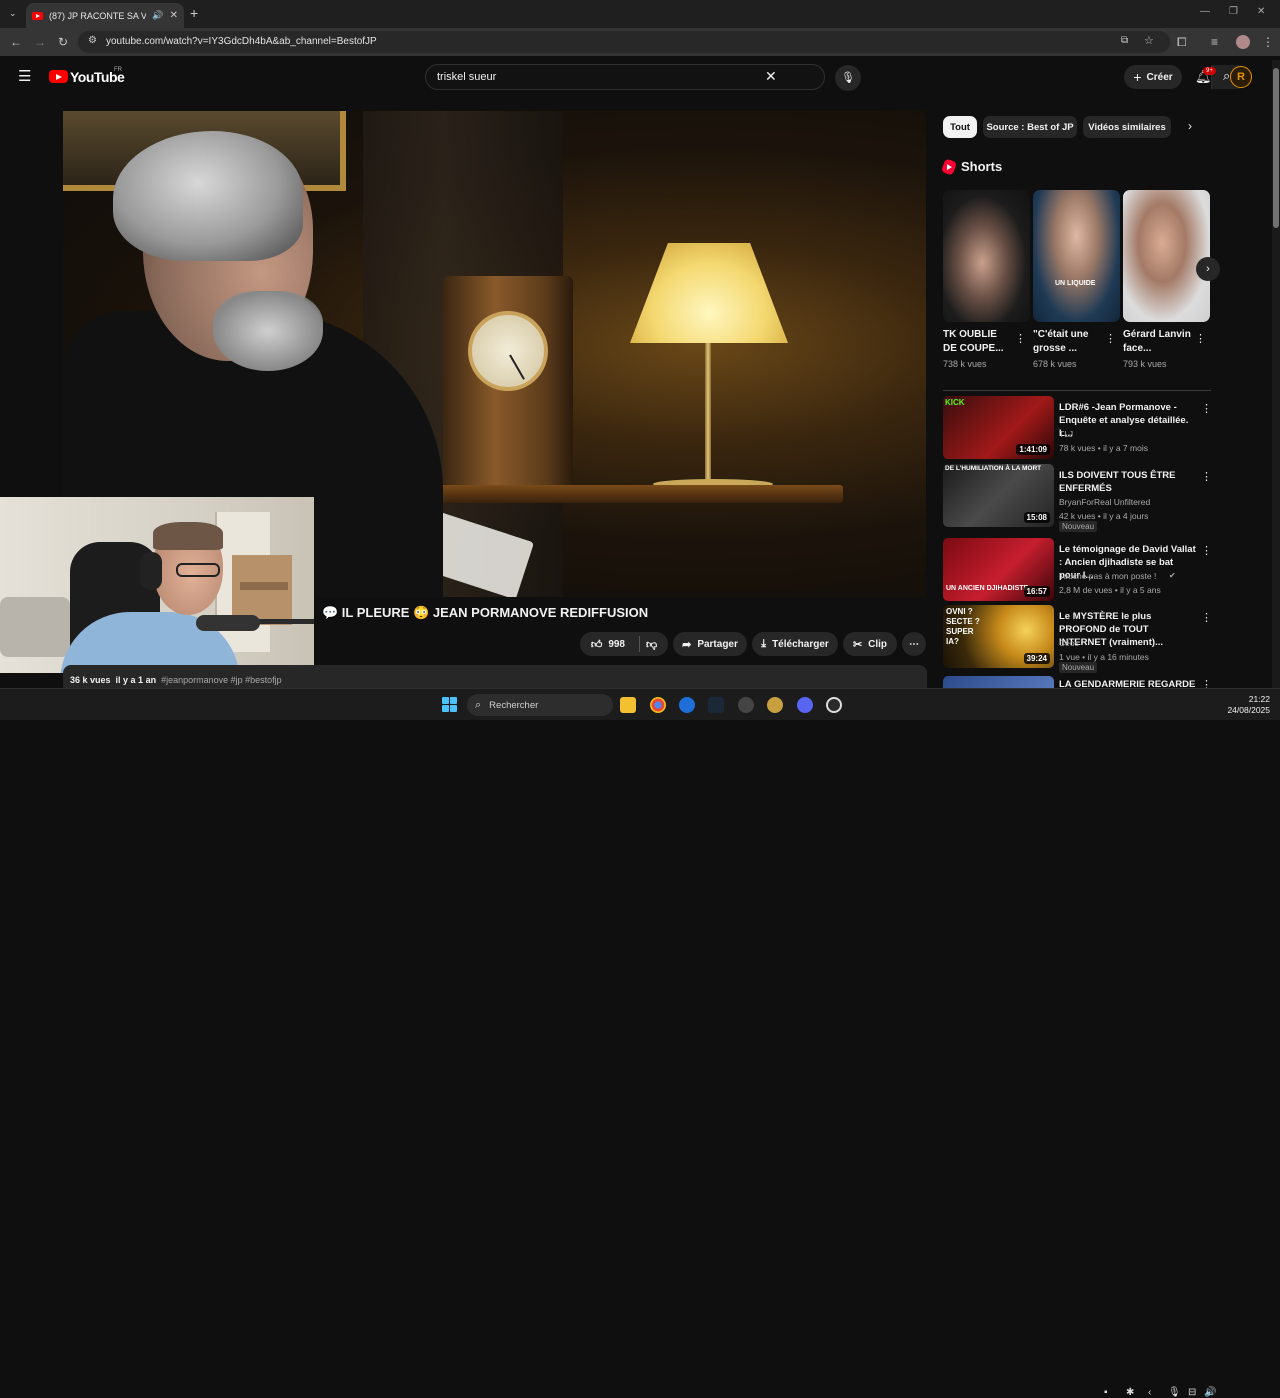 This screenshot has width=1280, height=1398. What do you see at coordinates (998, 682) in the screenshot?
I see `rec-thumbnail` at bounding box center [998, 682].